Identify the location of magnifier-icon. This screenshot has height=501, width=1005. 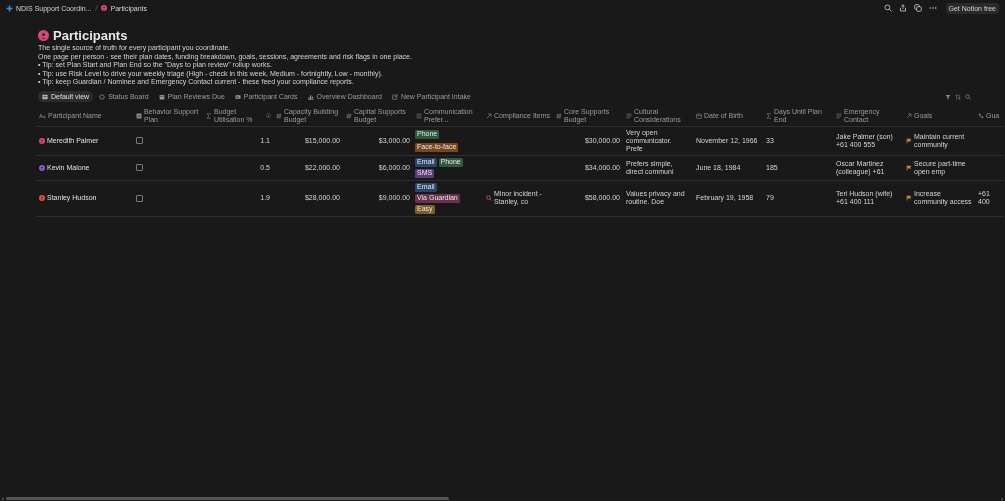
(489, 198).